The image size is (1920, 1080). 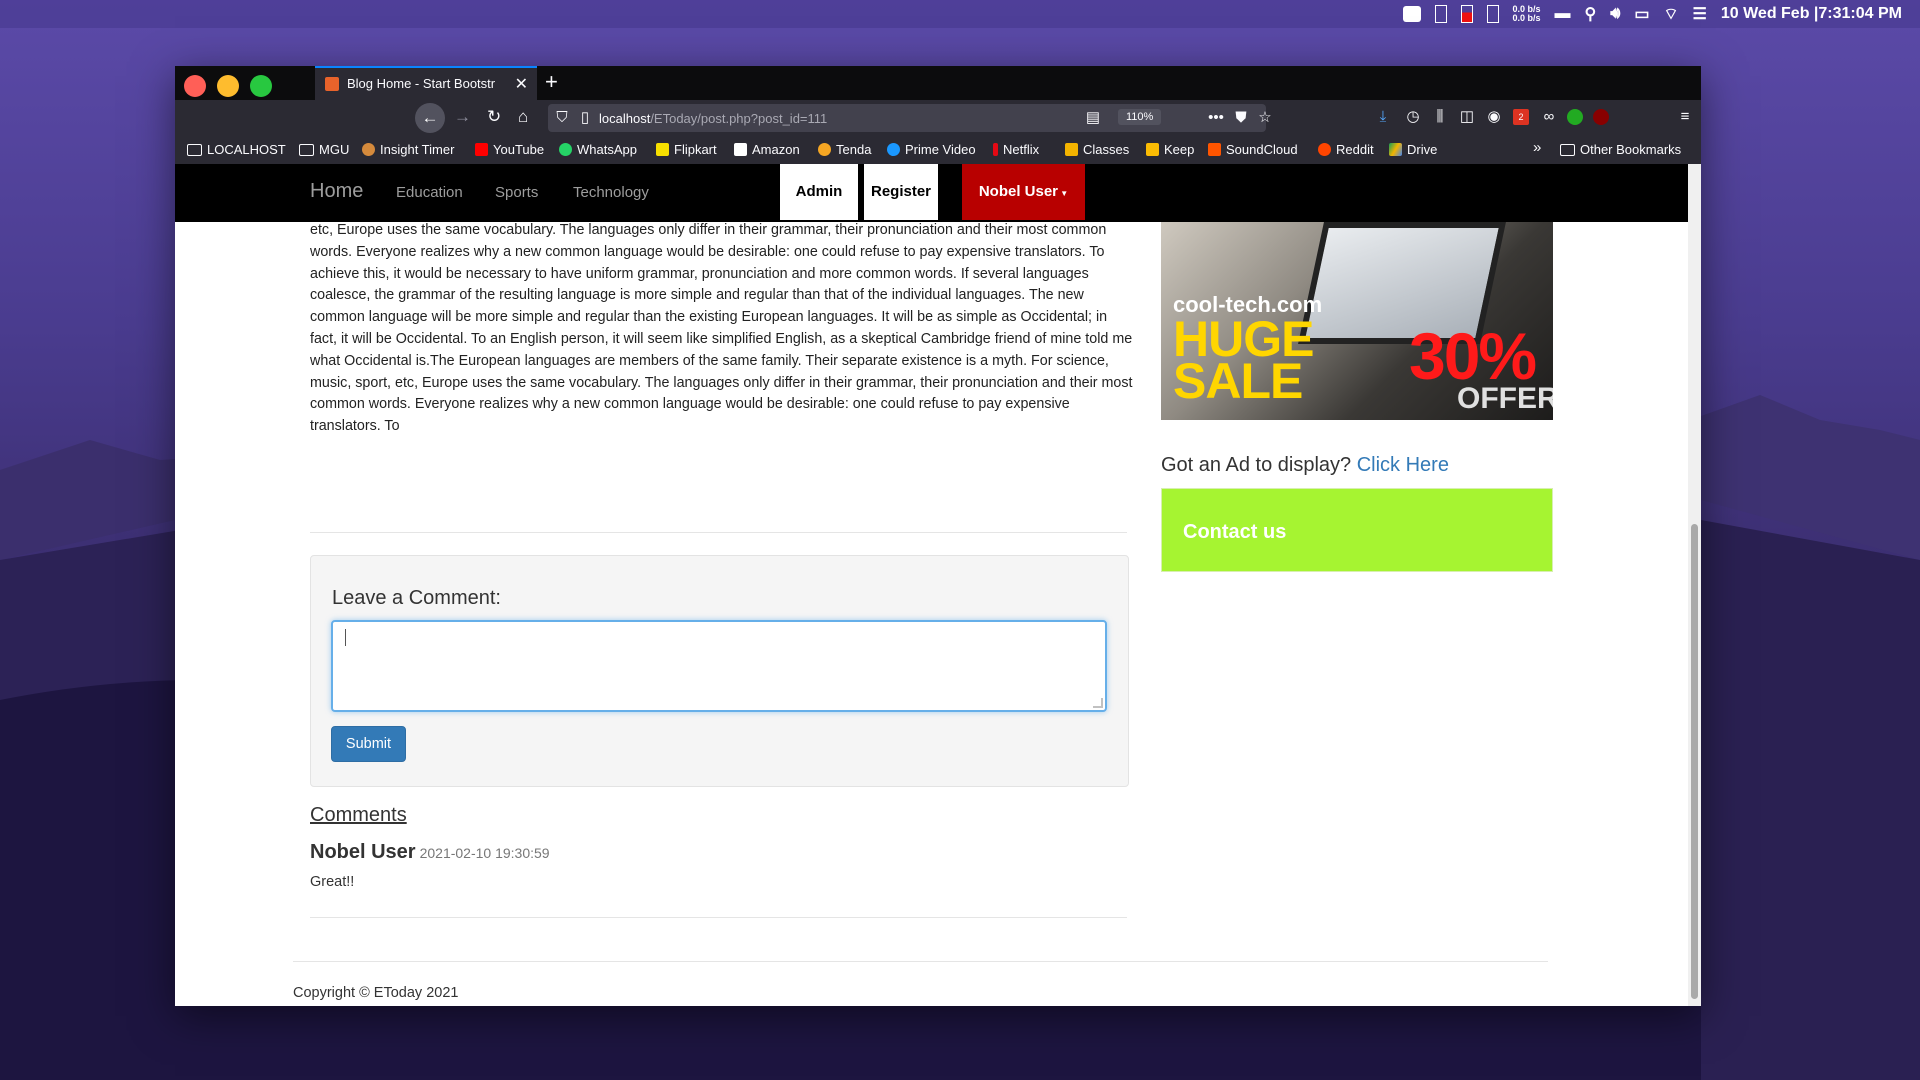 I want to click on admin-button: Admin, so click(x=819, y=192).